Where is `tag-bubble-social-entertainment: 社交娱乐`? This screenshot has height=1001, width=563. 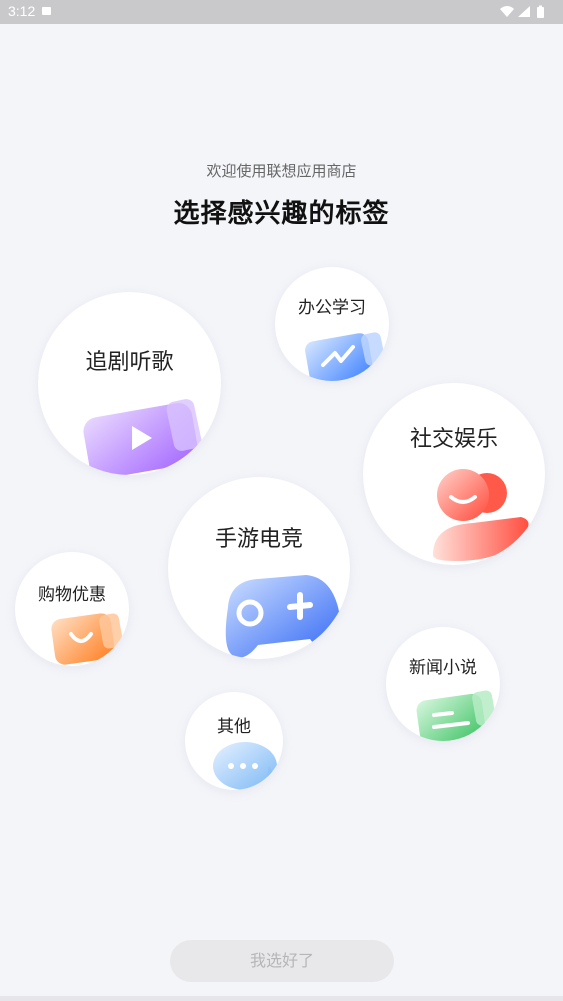 tag-bubble-social-entertainment: 社交娱乐 is located at coordinates (454, 474).